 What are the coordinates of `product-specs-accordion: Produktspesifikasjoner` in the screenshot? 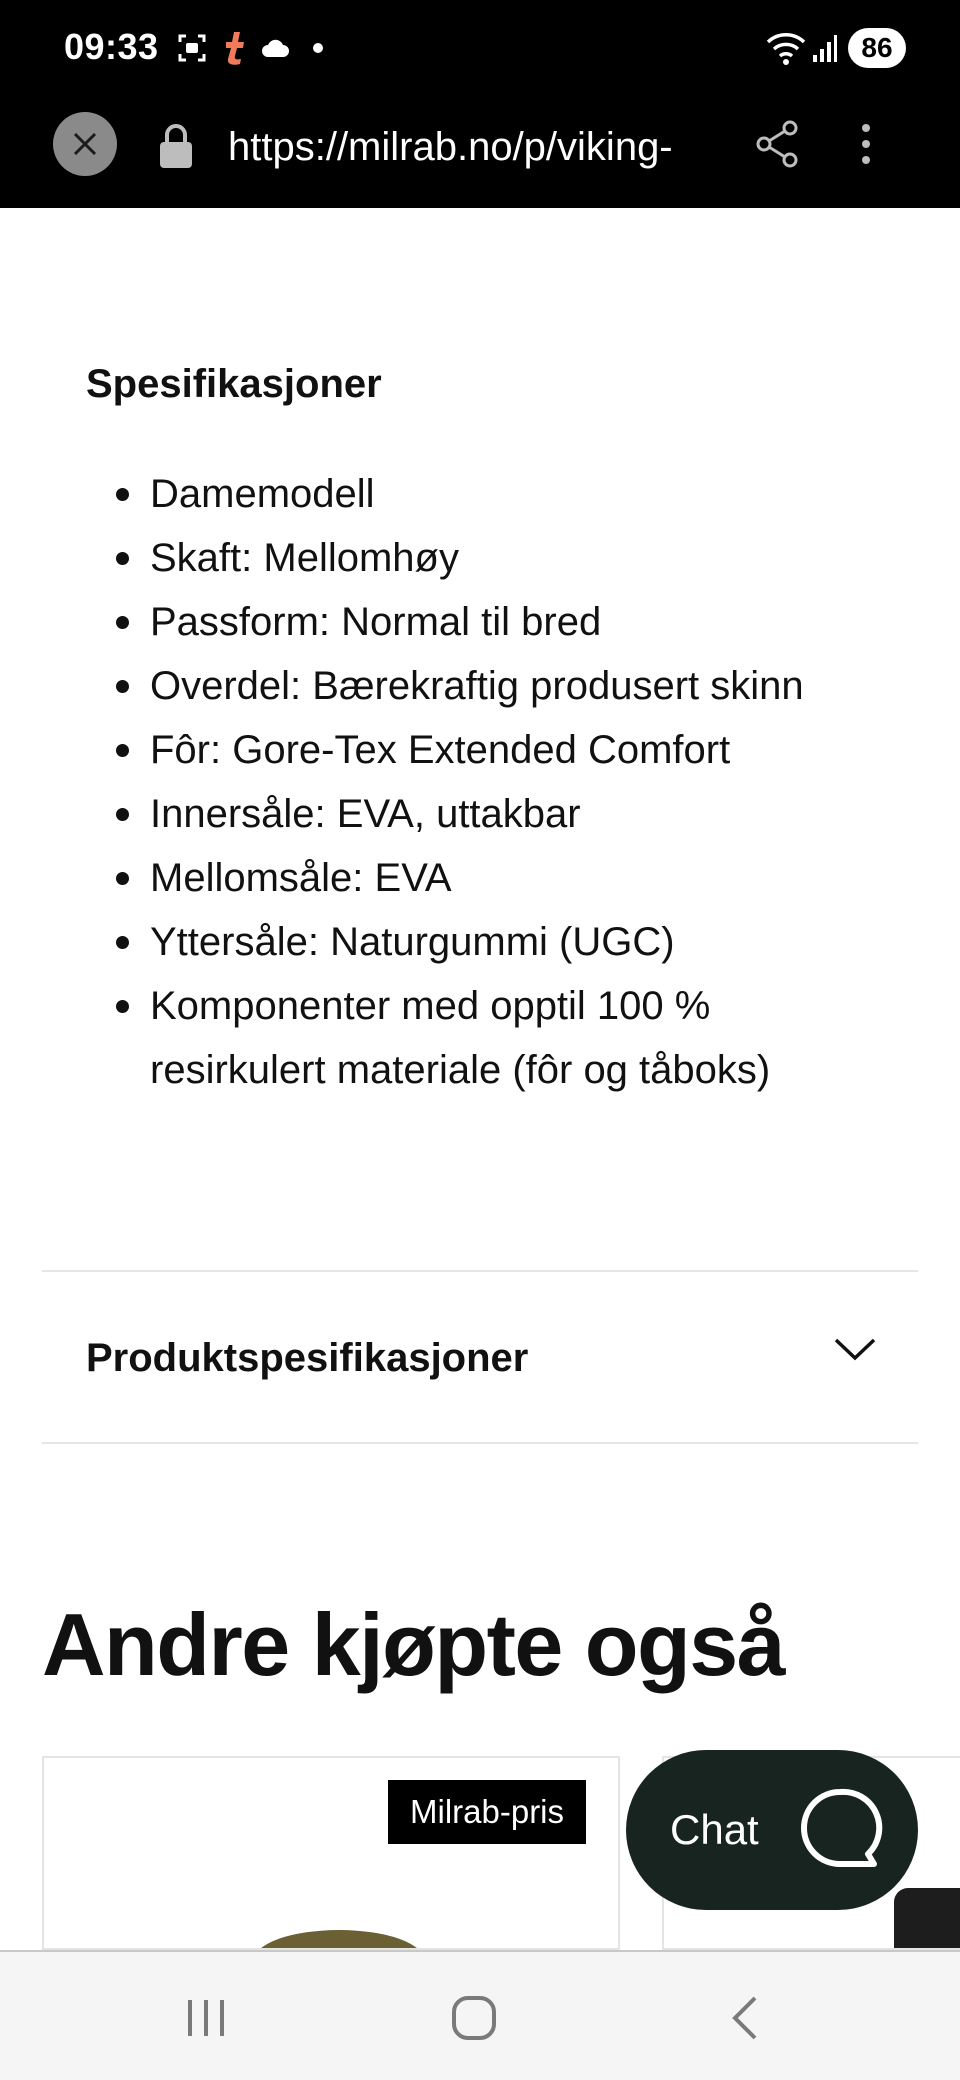 It's located at (480, 1358).